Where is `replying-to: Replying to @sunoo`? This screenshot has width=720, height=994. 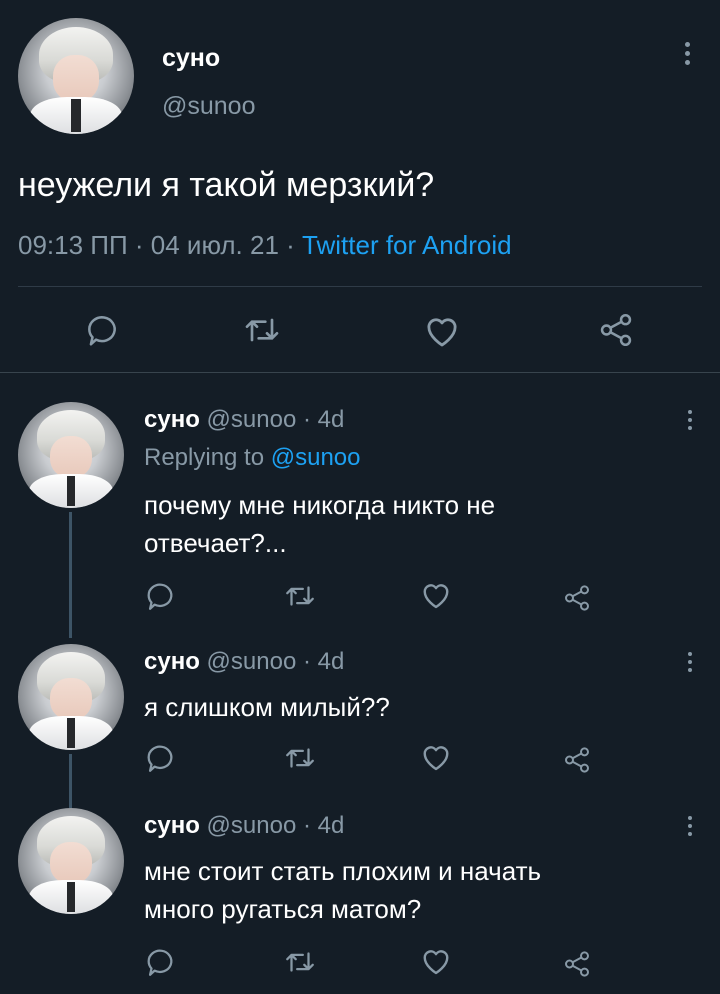
replying-to: Replying to @sunoo is located at coordinates (252, 457).